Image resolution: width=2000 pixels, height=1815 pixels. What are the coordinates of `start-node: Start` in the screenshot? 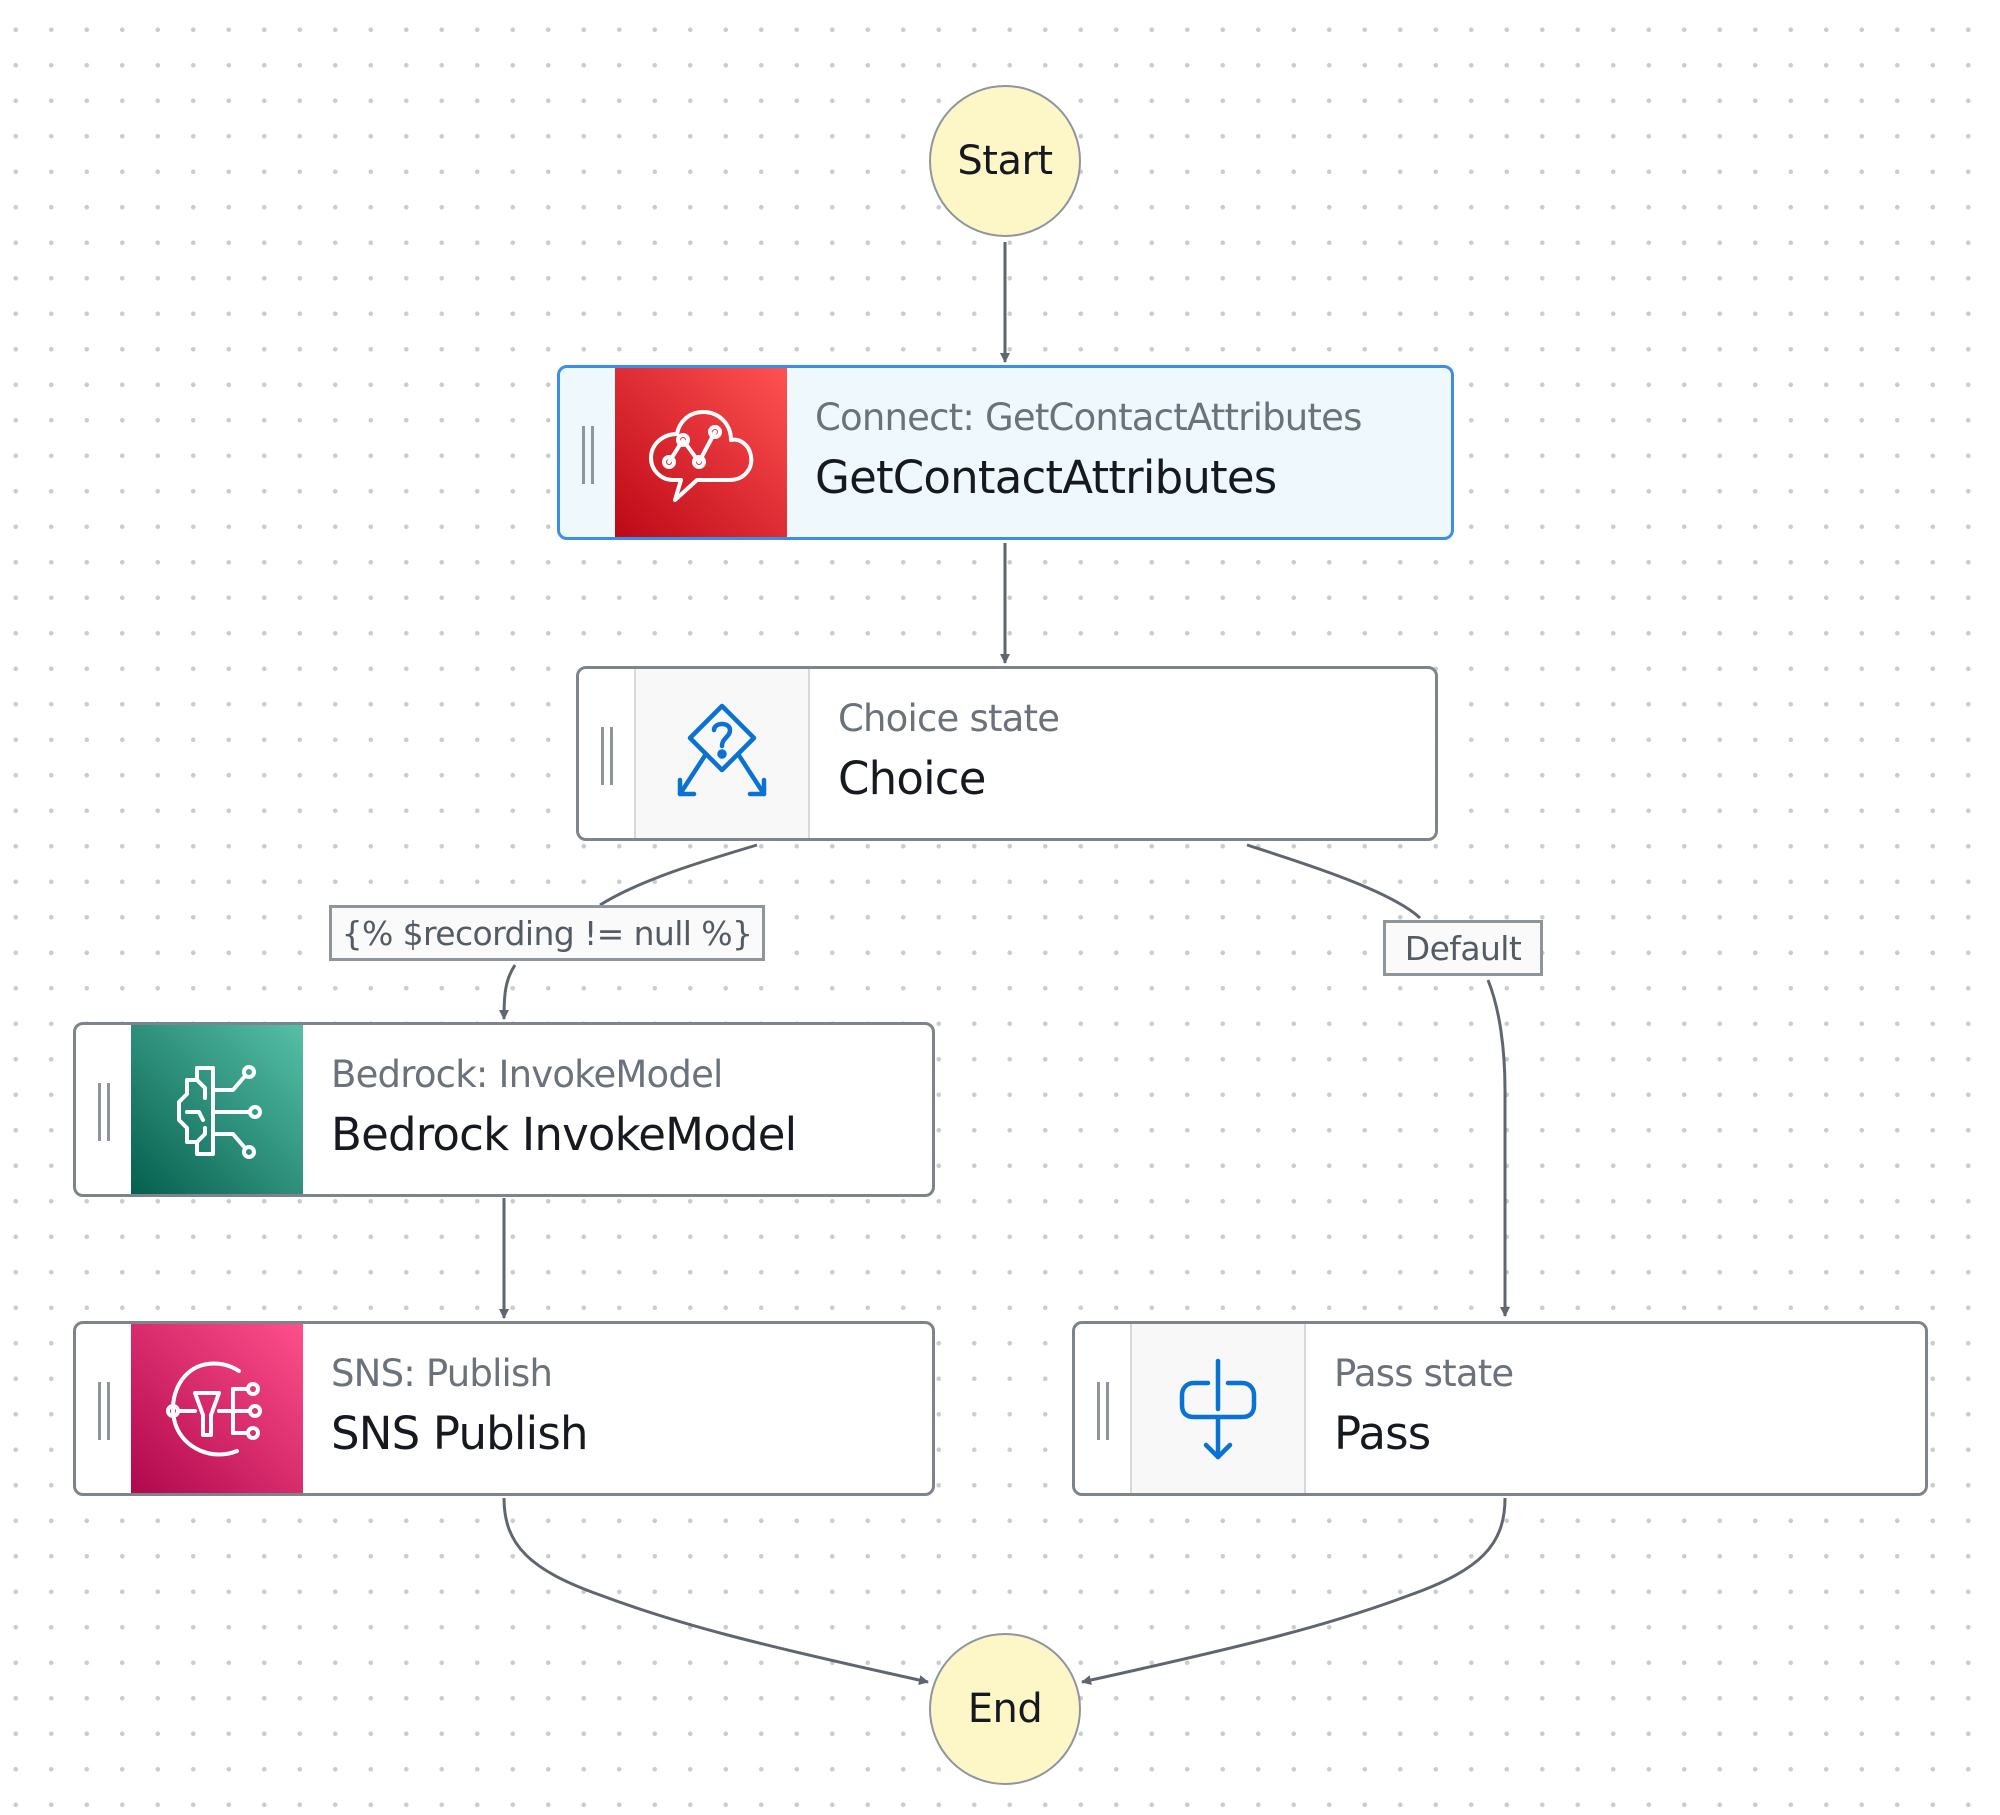 It's located at (1005, 161).